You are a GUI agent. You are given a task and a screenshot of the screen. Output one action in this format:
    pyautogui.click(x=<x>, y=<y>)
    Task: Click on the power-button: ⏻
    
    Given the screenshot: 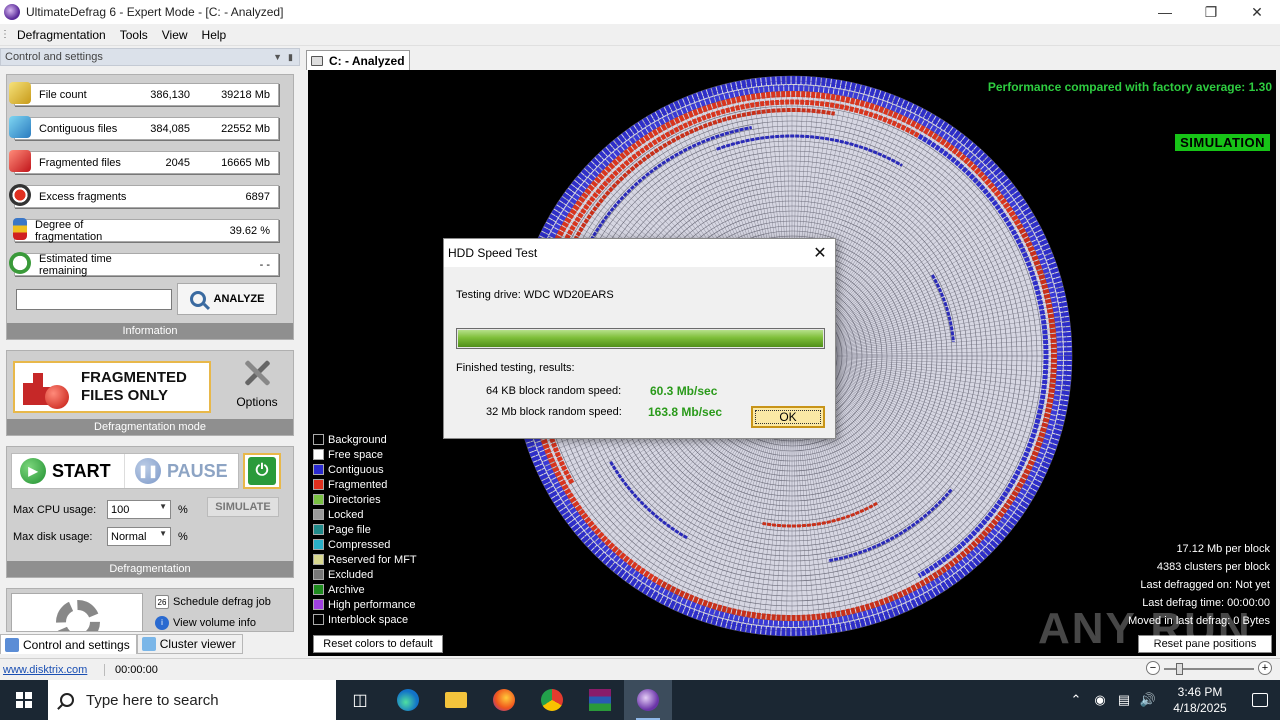 What is the action you would take?
    pyautogui.click(x=262, y=471)
    